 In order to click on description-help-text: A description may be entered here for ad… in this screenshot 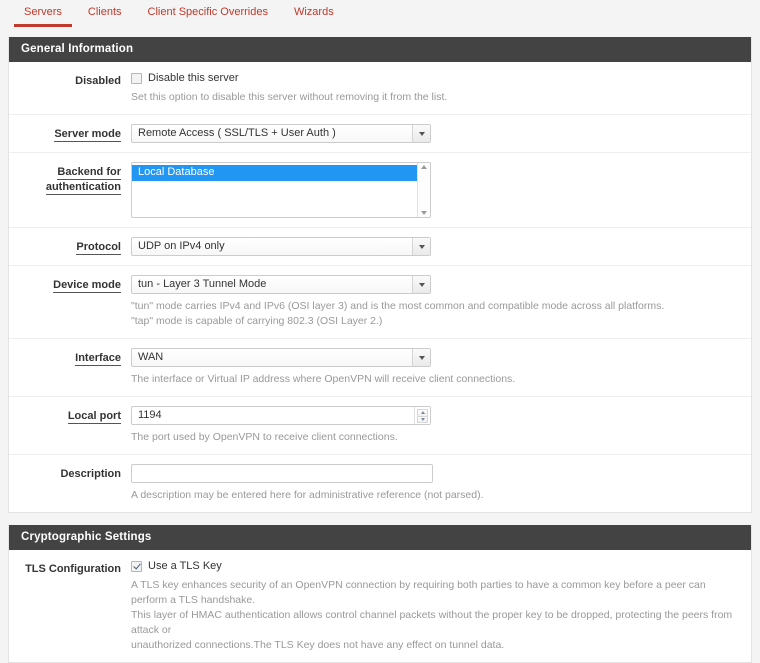, I will do `click(307, 495)`.